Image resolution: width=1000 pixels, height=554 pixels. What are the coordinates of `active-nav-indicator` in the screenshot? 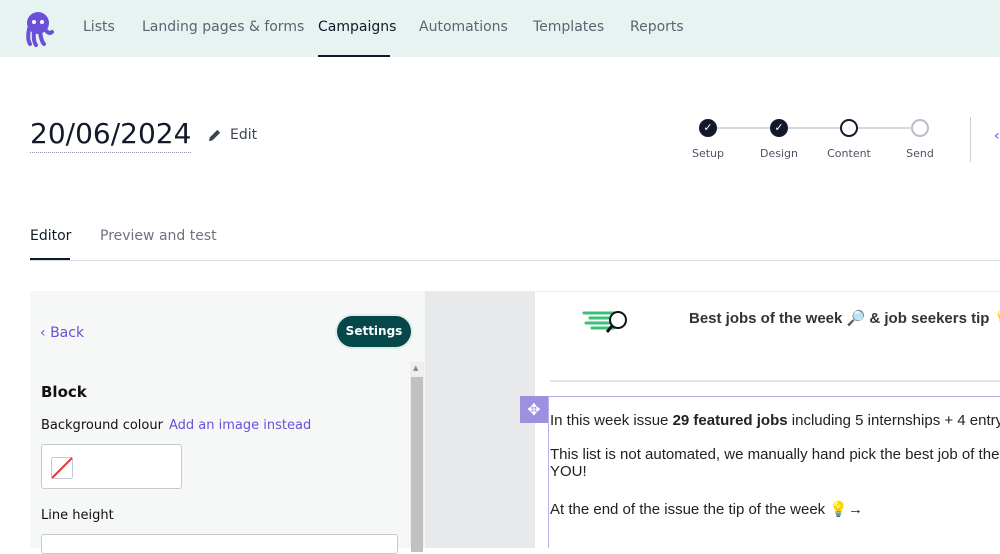 It's located at (354, 56).